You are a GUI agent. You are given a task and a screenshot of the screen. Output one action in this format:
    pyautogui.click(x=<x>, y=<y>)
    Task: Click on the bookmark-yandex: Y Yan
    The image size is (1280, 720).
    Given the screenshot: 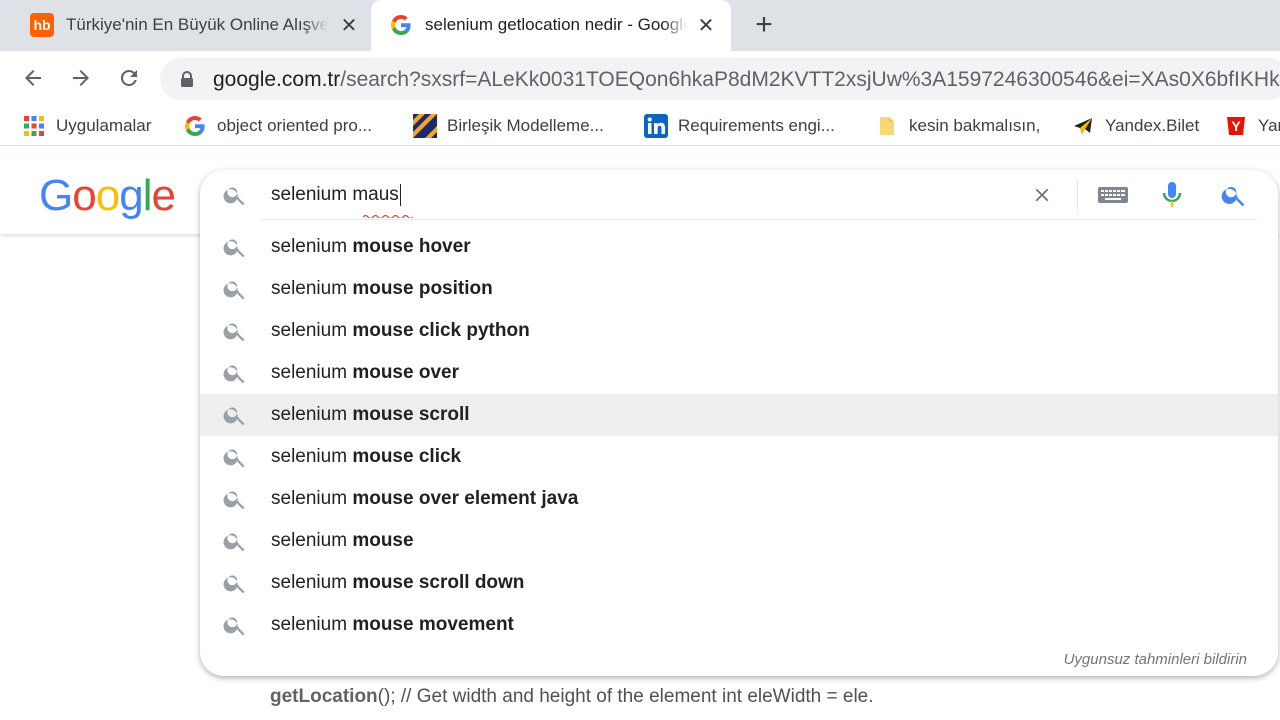 What is the action you would take?
    pyautogui.click(x=1252, y=126)
    